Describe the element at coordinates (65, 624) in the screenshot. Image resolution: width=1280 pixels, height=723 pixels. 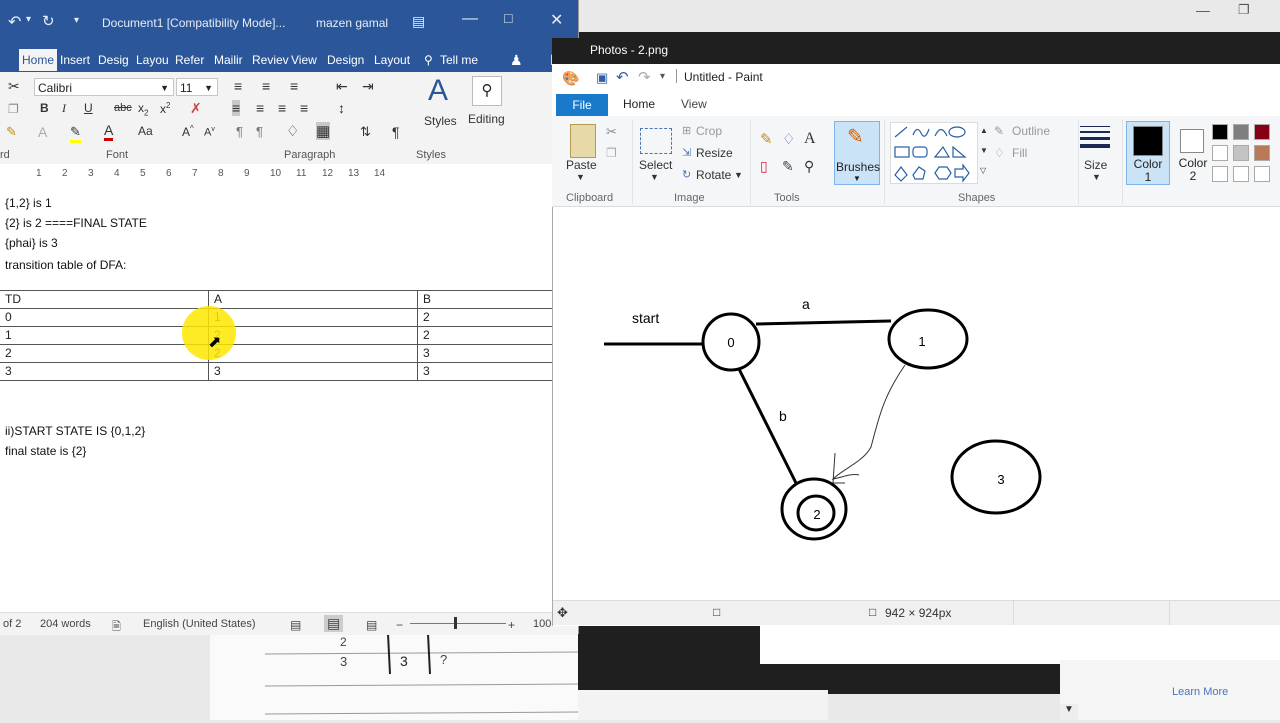
I see `word-count: 204 words` at that location.